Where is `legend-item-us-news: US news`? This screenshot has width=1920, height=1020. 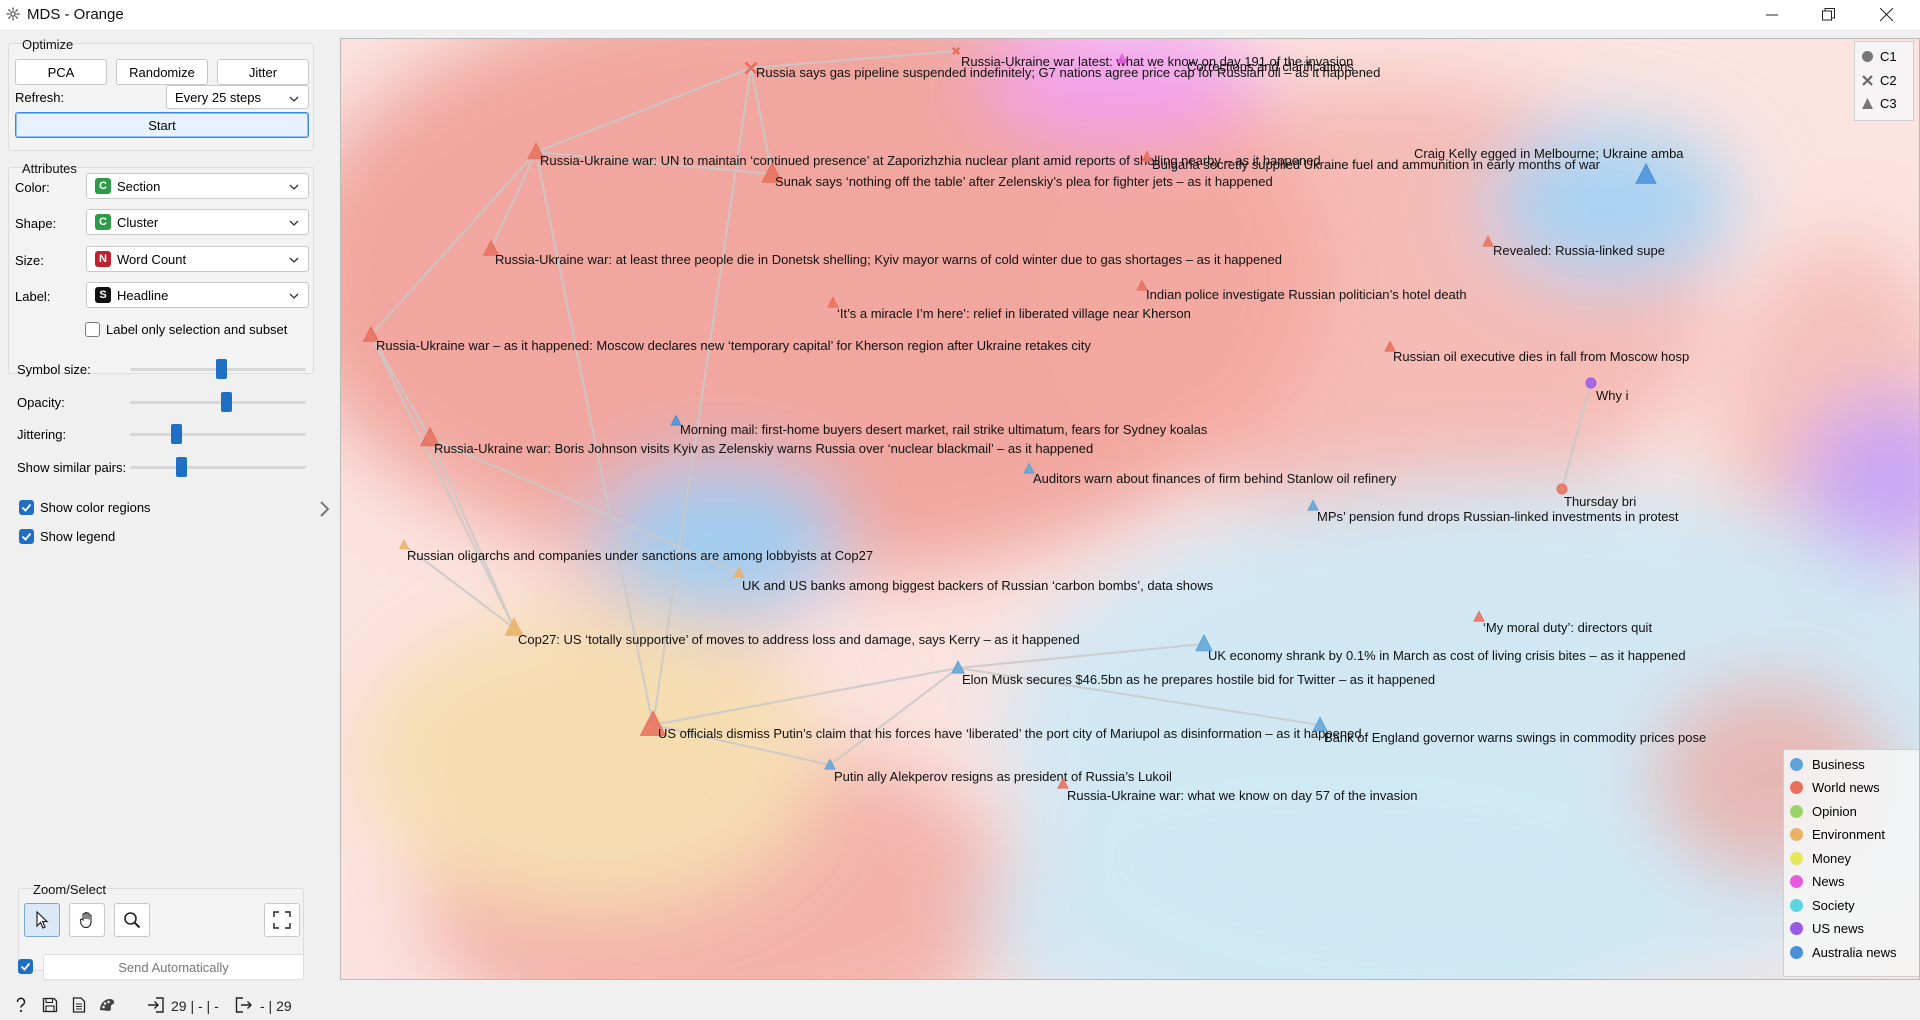
legend-item-us-news: US news is located at coordinates (1827, 928).